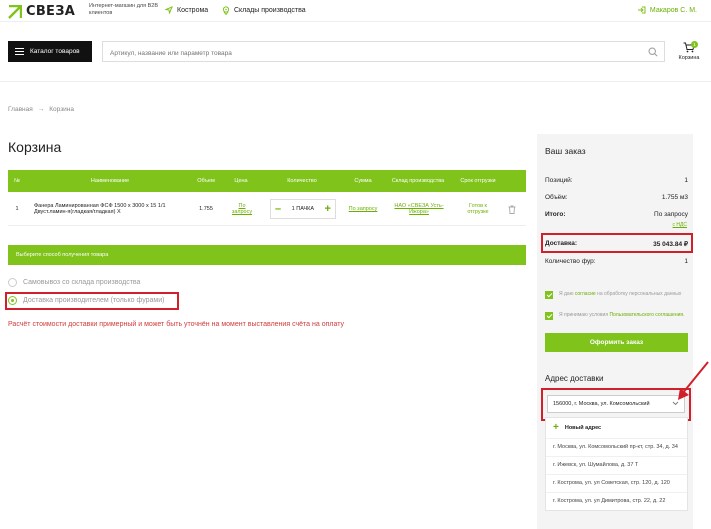  What do you see at coordinates (565, 151) in the screenshot?
I see `order-title: Ваш заказ` at bounding box center [565, 151].